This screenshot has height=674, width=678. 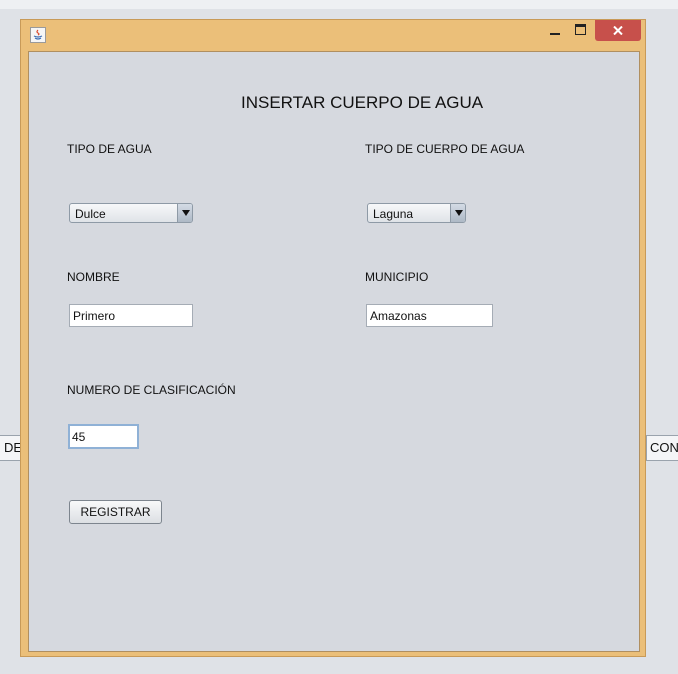 I want to click on close-icon, so click(x=618, y=30).